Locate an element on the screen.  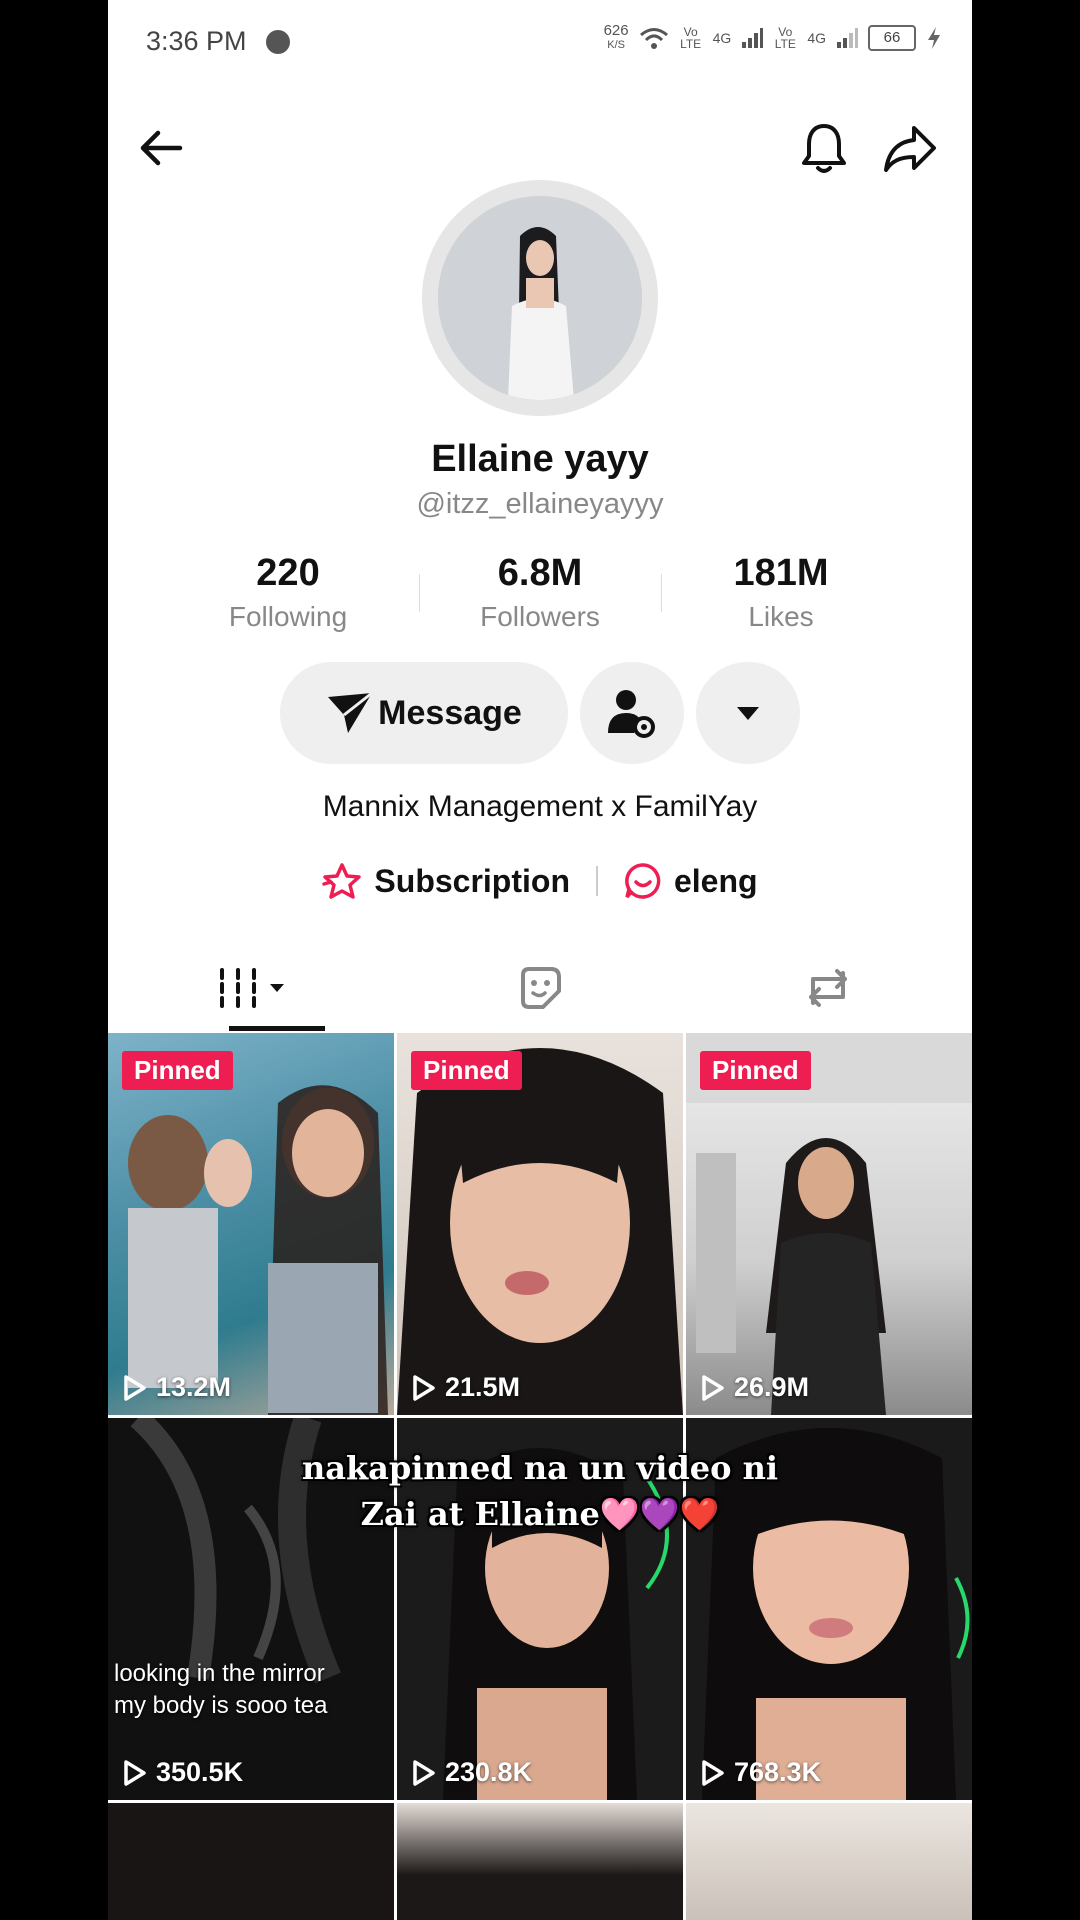
subscription-link: Subscription is located at coordinates (446, 881).